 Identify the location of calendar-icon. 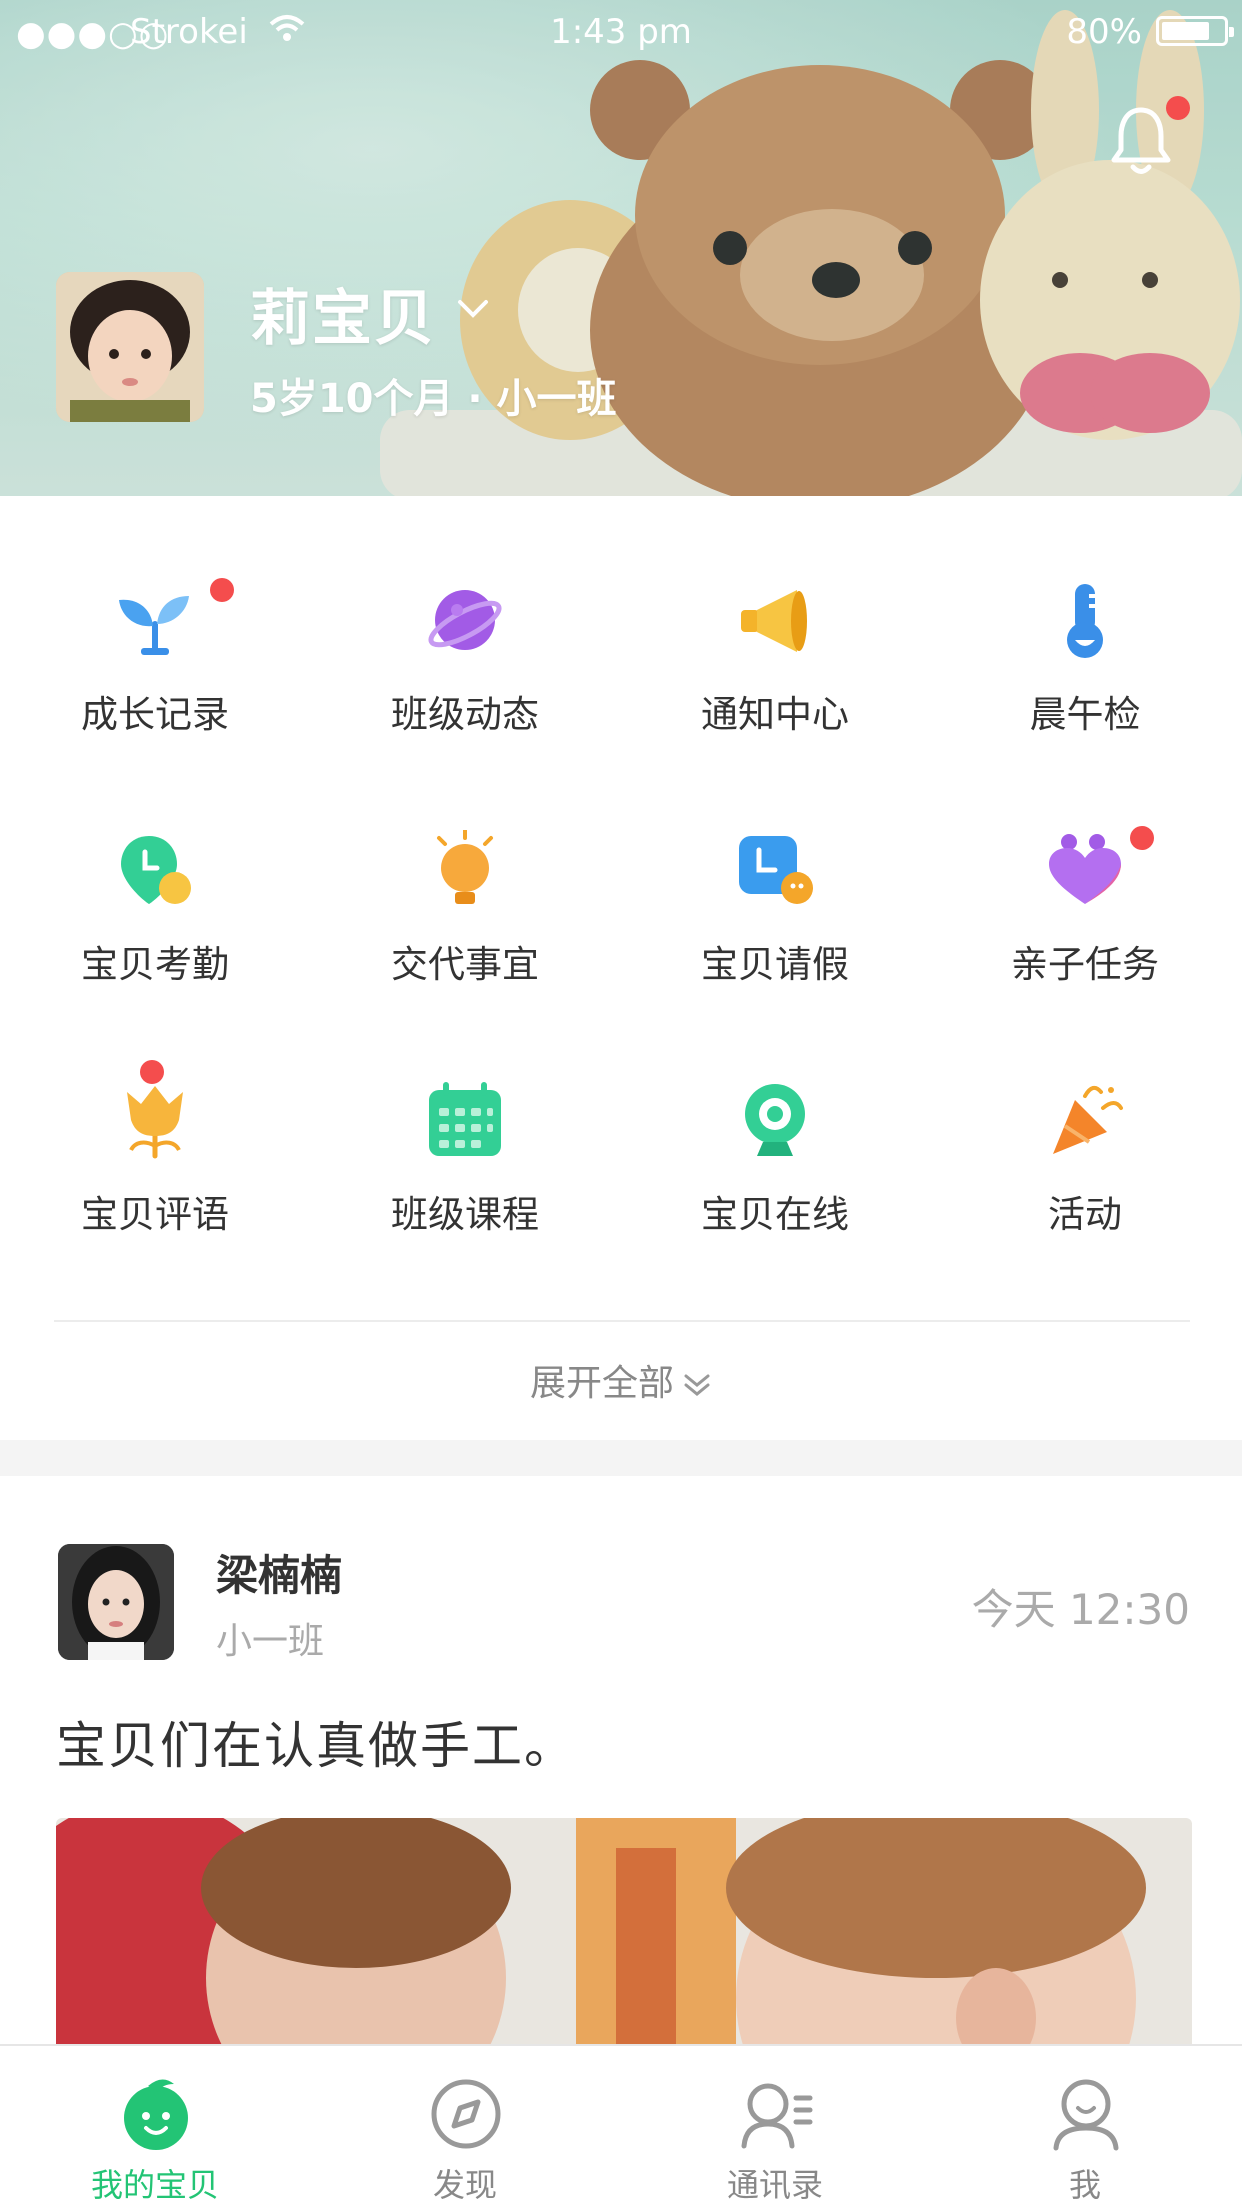
(465, 1119).